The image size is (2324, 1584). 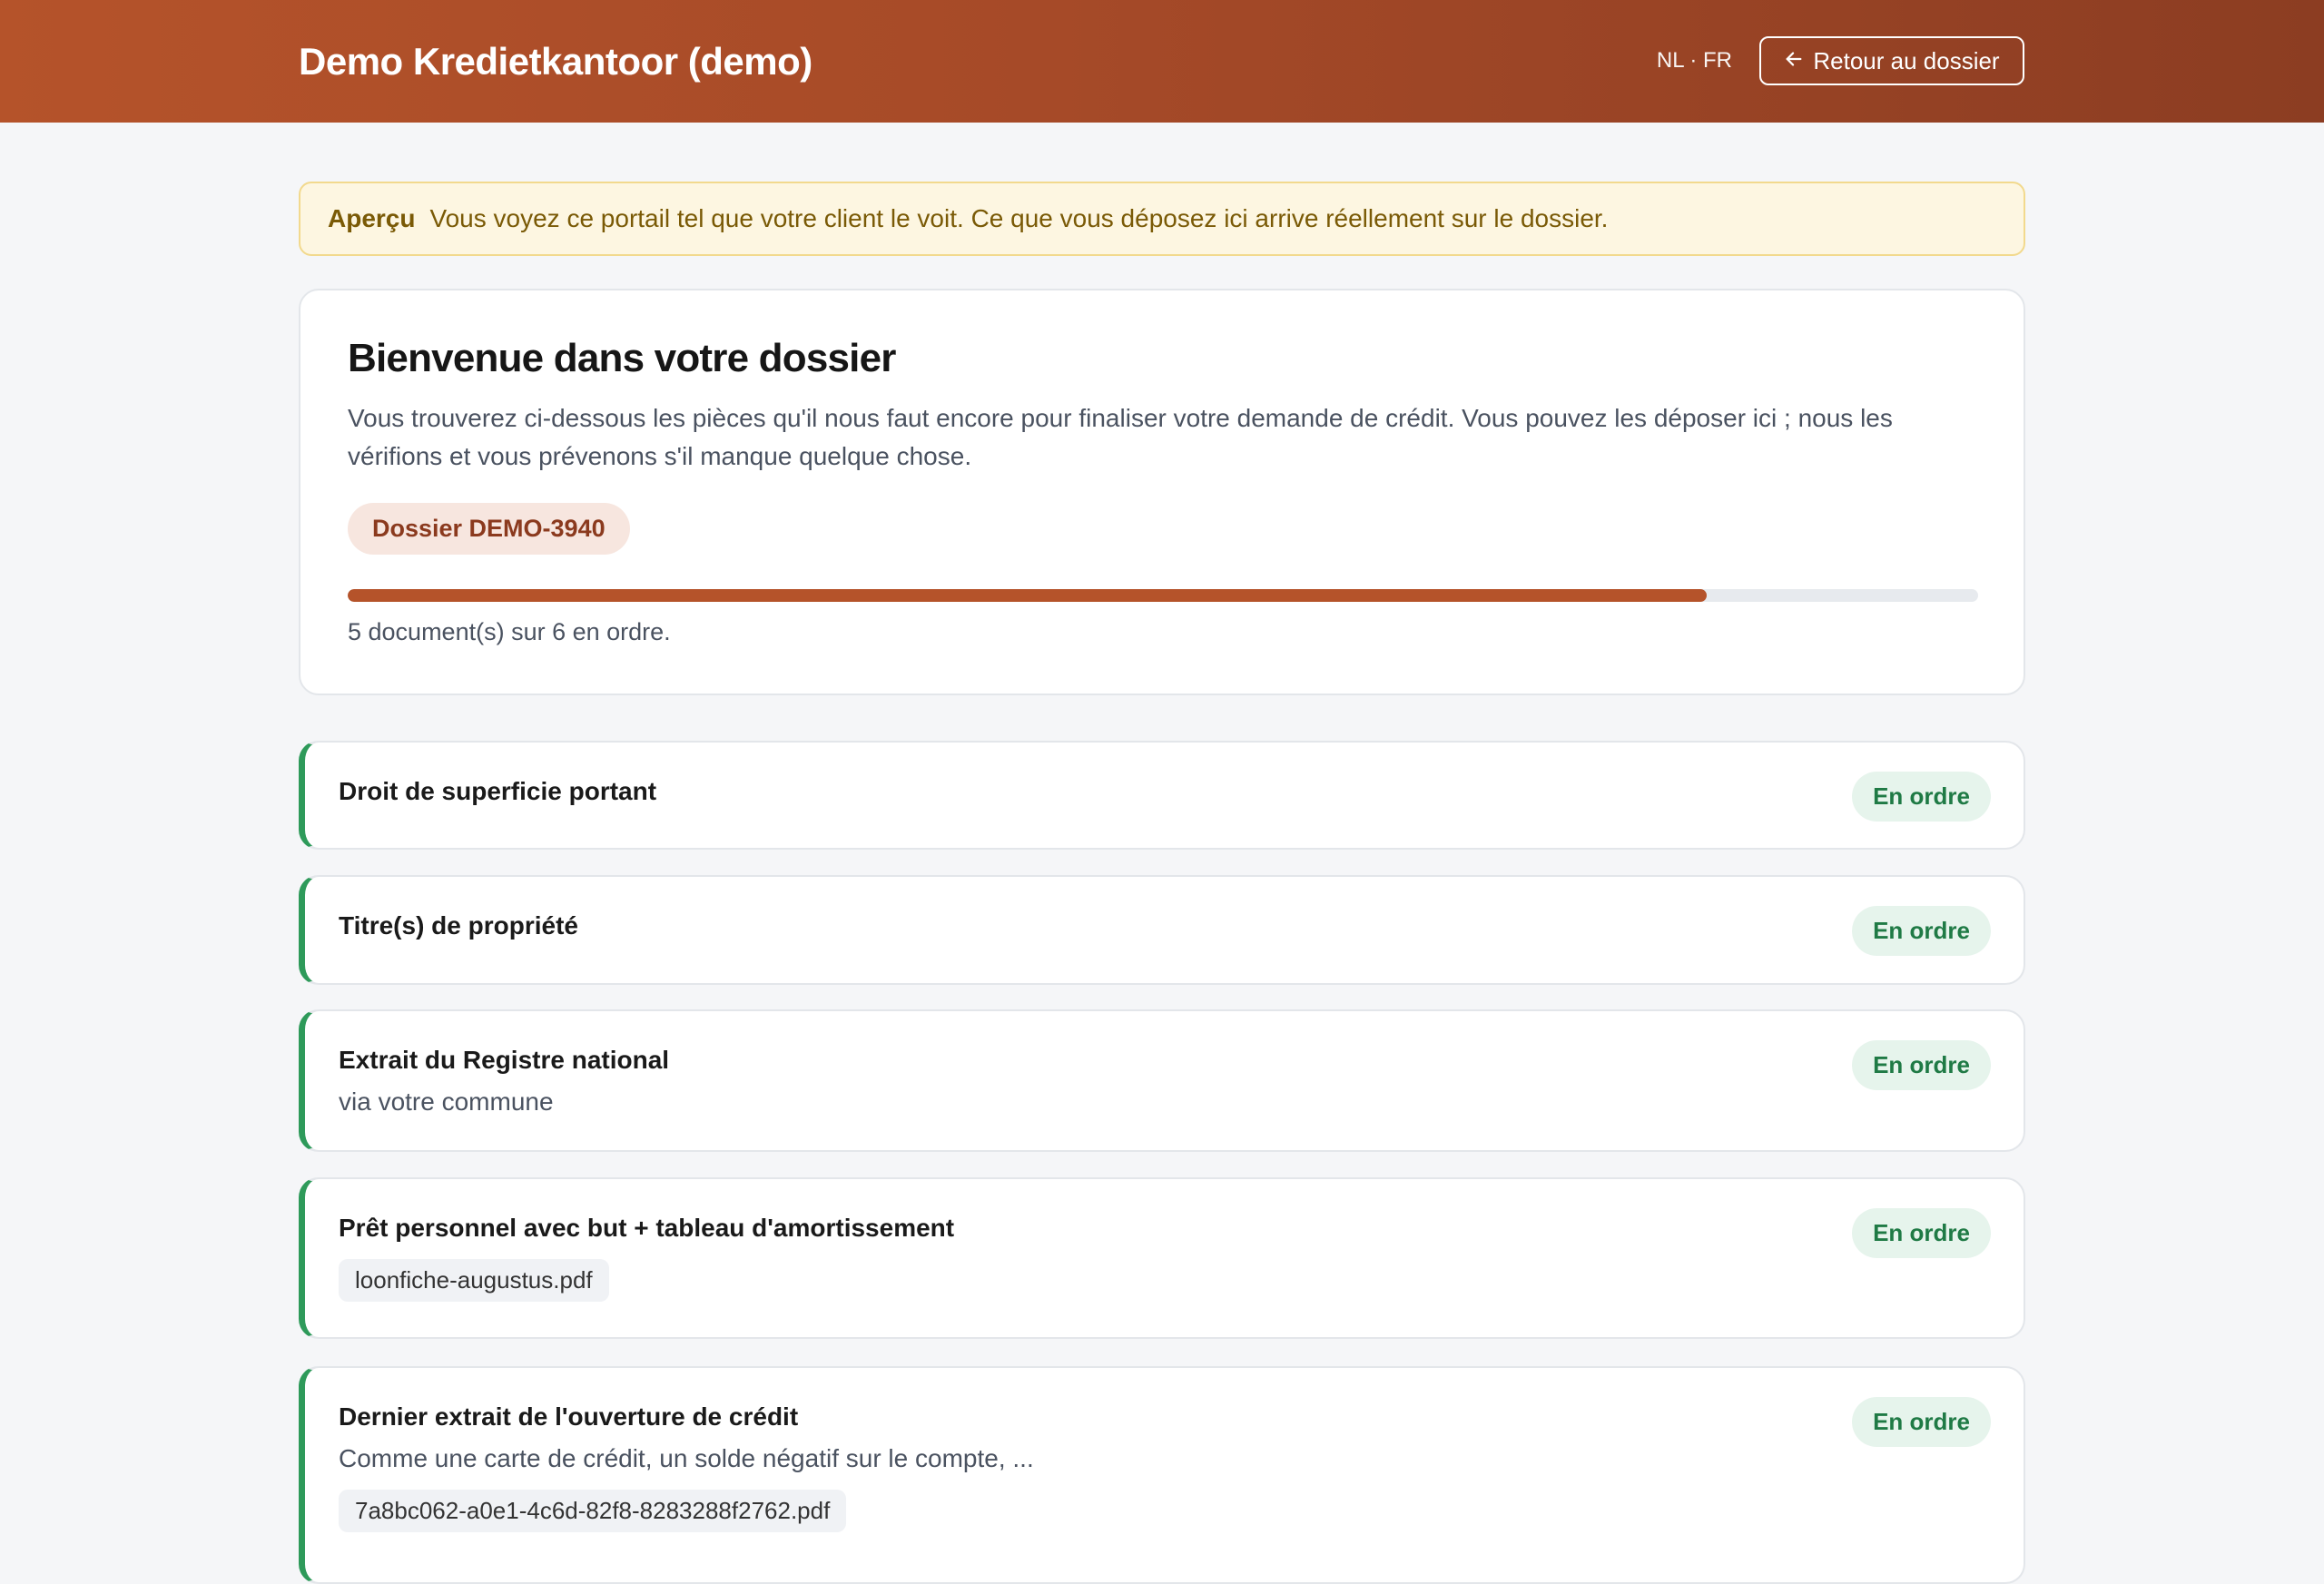 I want to click on back-to-dossier-button: Retour au dossier, so click(x=1891, y=60).